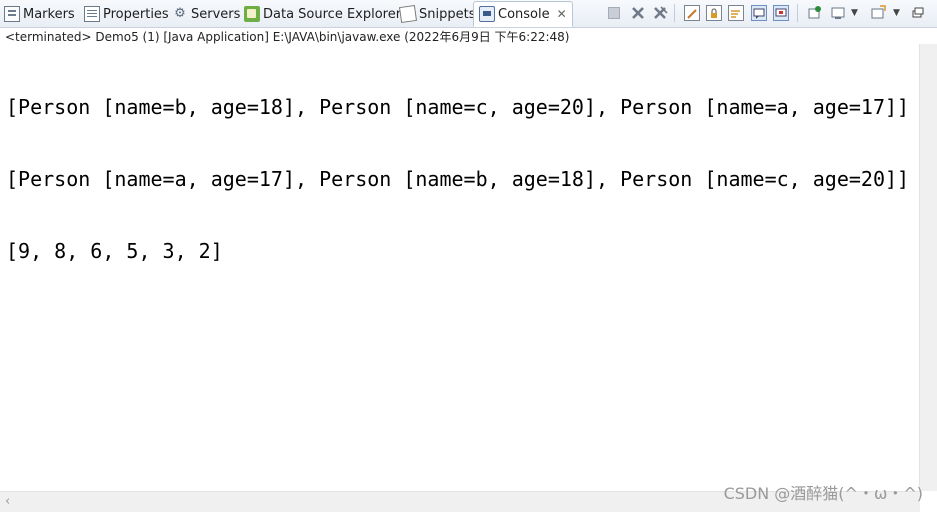 This screenshot has height=512, width=937. I want to click on tab-snippets-label: Snippets, so click(447, 14).